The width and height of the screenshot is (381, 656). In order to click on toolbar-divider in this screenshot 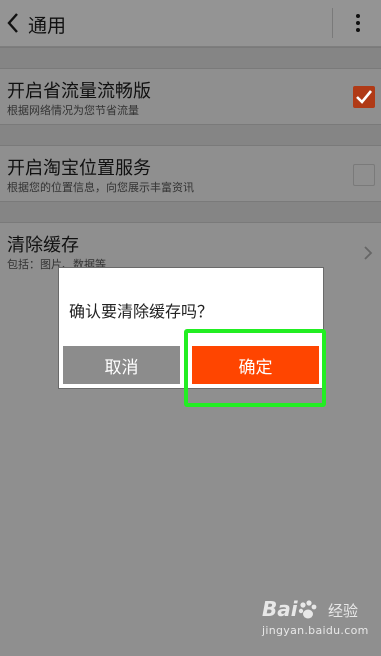, I will do `click(332, 23)`.